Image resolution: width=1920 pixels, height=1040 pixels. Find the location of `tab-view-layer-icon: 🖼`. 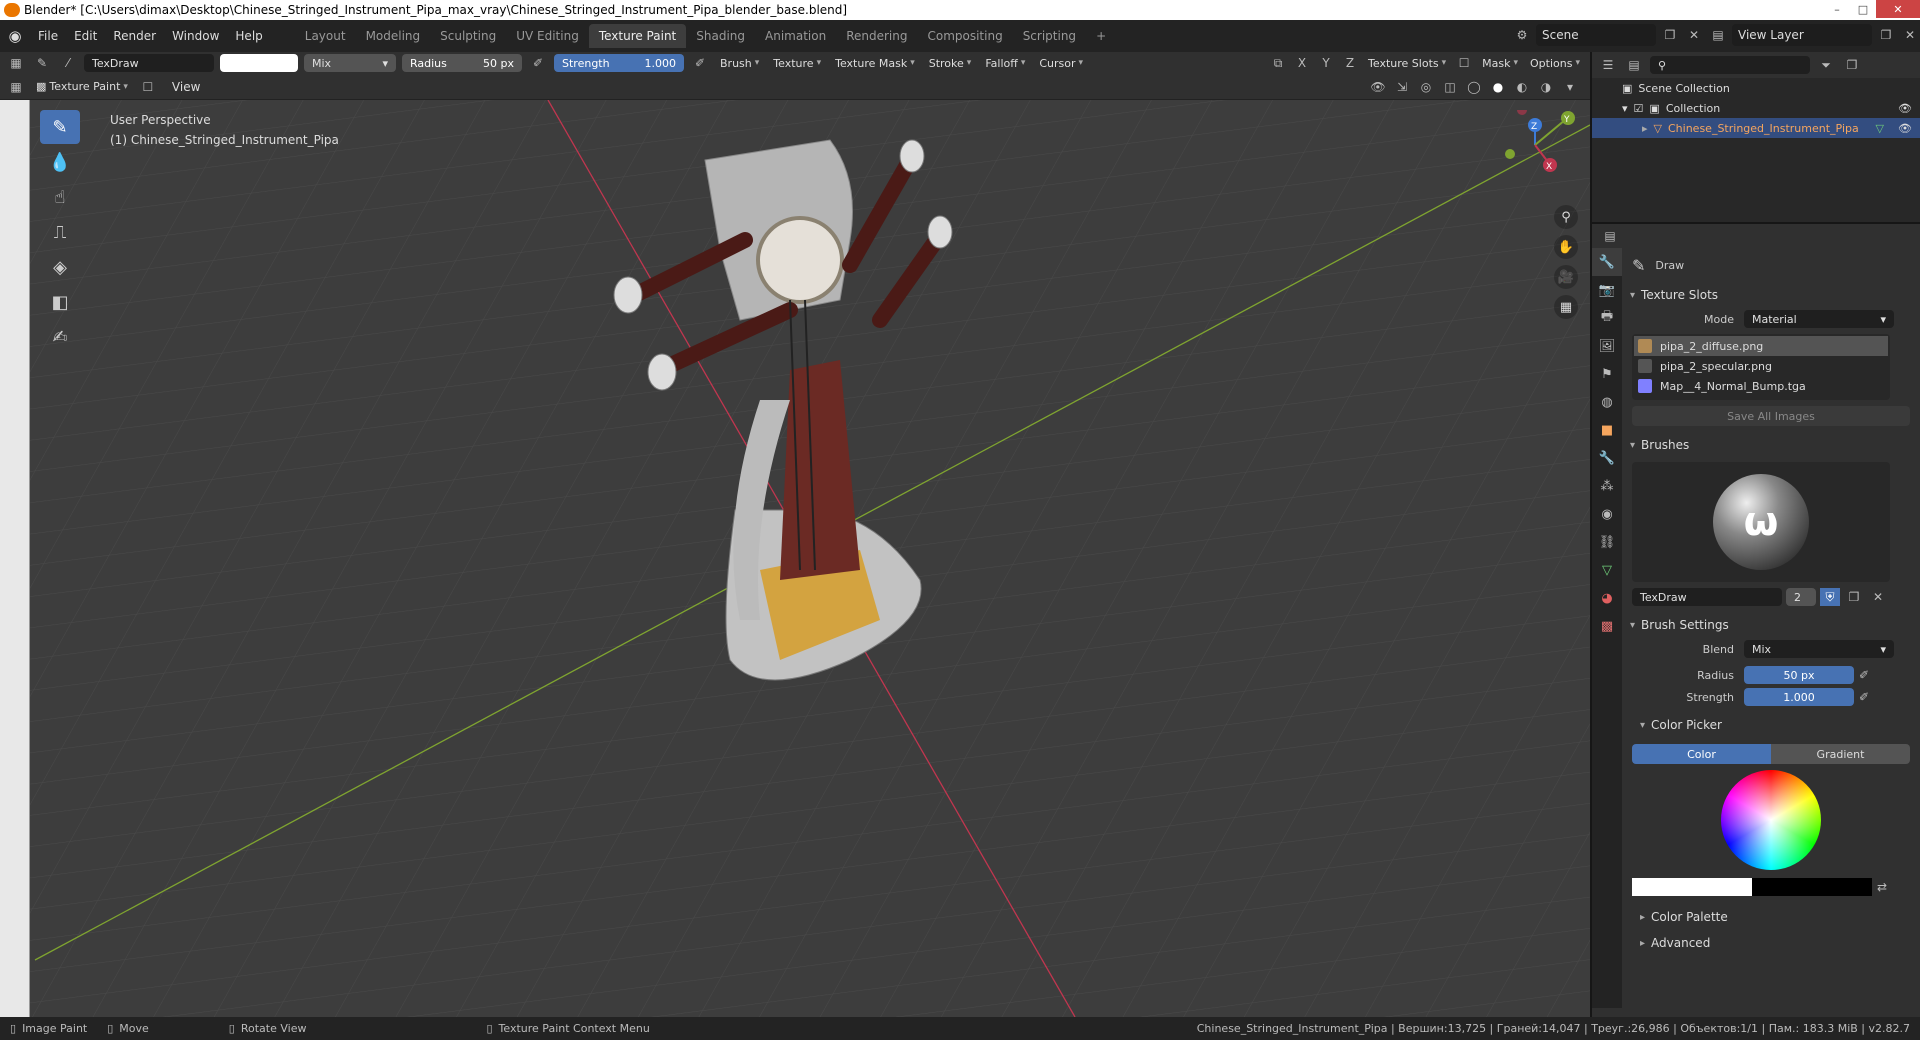

tab-view-layer-icon: 🖼 is located at coordinates (1607, 346).